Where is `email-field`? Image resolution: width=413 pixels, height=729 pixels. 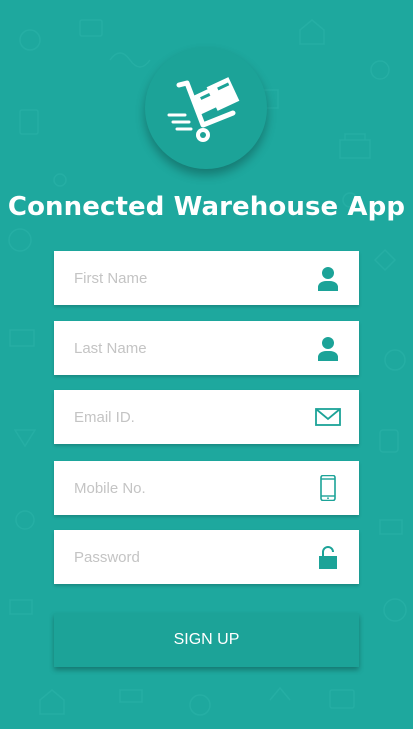 email-field is located at coordinates (184, 417).